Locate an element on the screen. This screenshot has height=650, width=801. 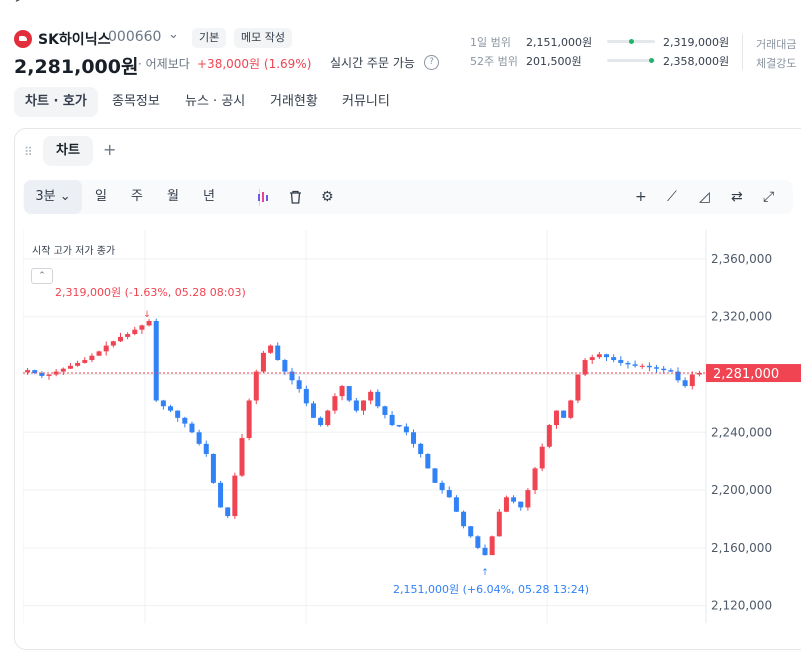
triangle-draw-icon: ◿ is located at coordinates (704, 197).